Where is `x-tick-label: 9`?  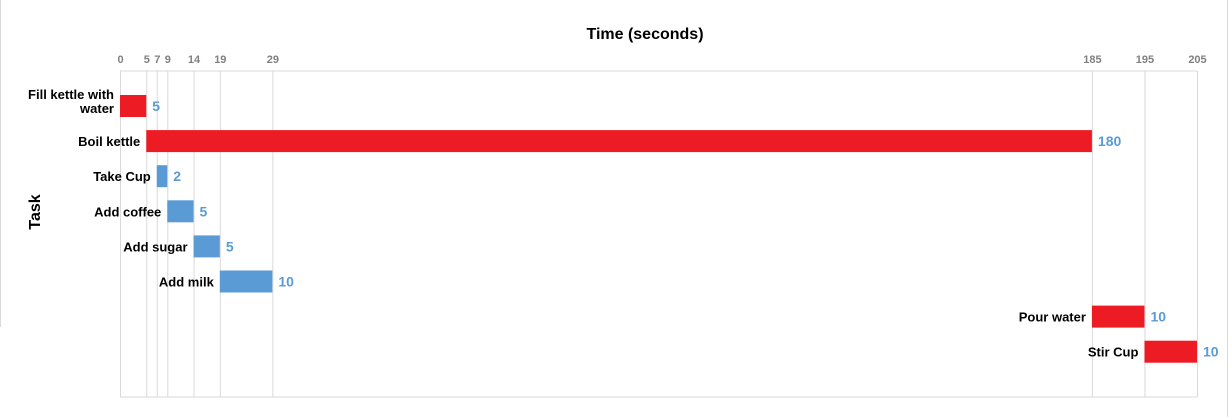
x-tick-label: 9 is located at coordinates (168, 60).